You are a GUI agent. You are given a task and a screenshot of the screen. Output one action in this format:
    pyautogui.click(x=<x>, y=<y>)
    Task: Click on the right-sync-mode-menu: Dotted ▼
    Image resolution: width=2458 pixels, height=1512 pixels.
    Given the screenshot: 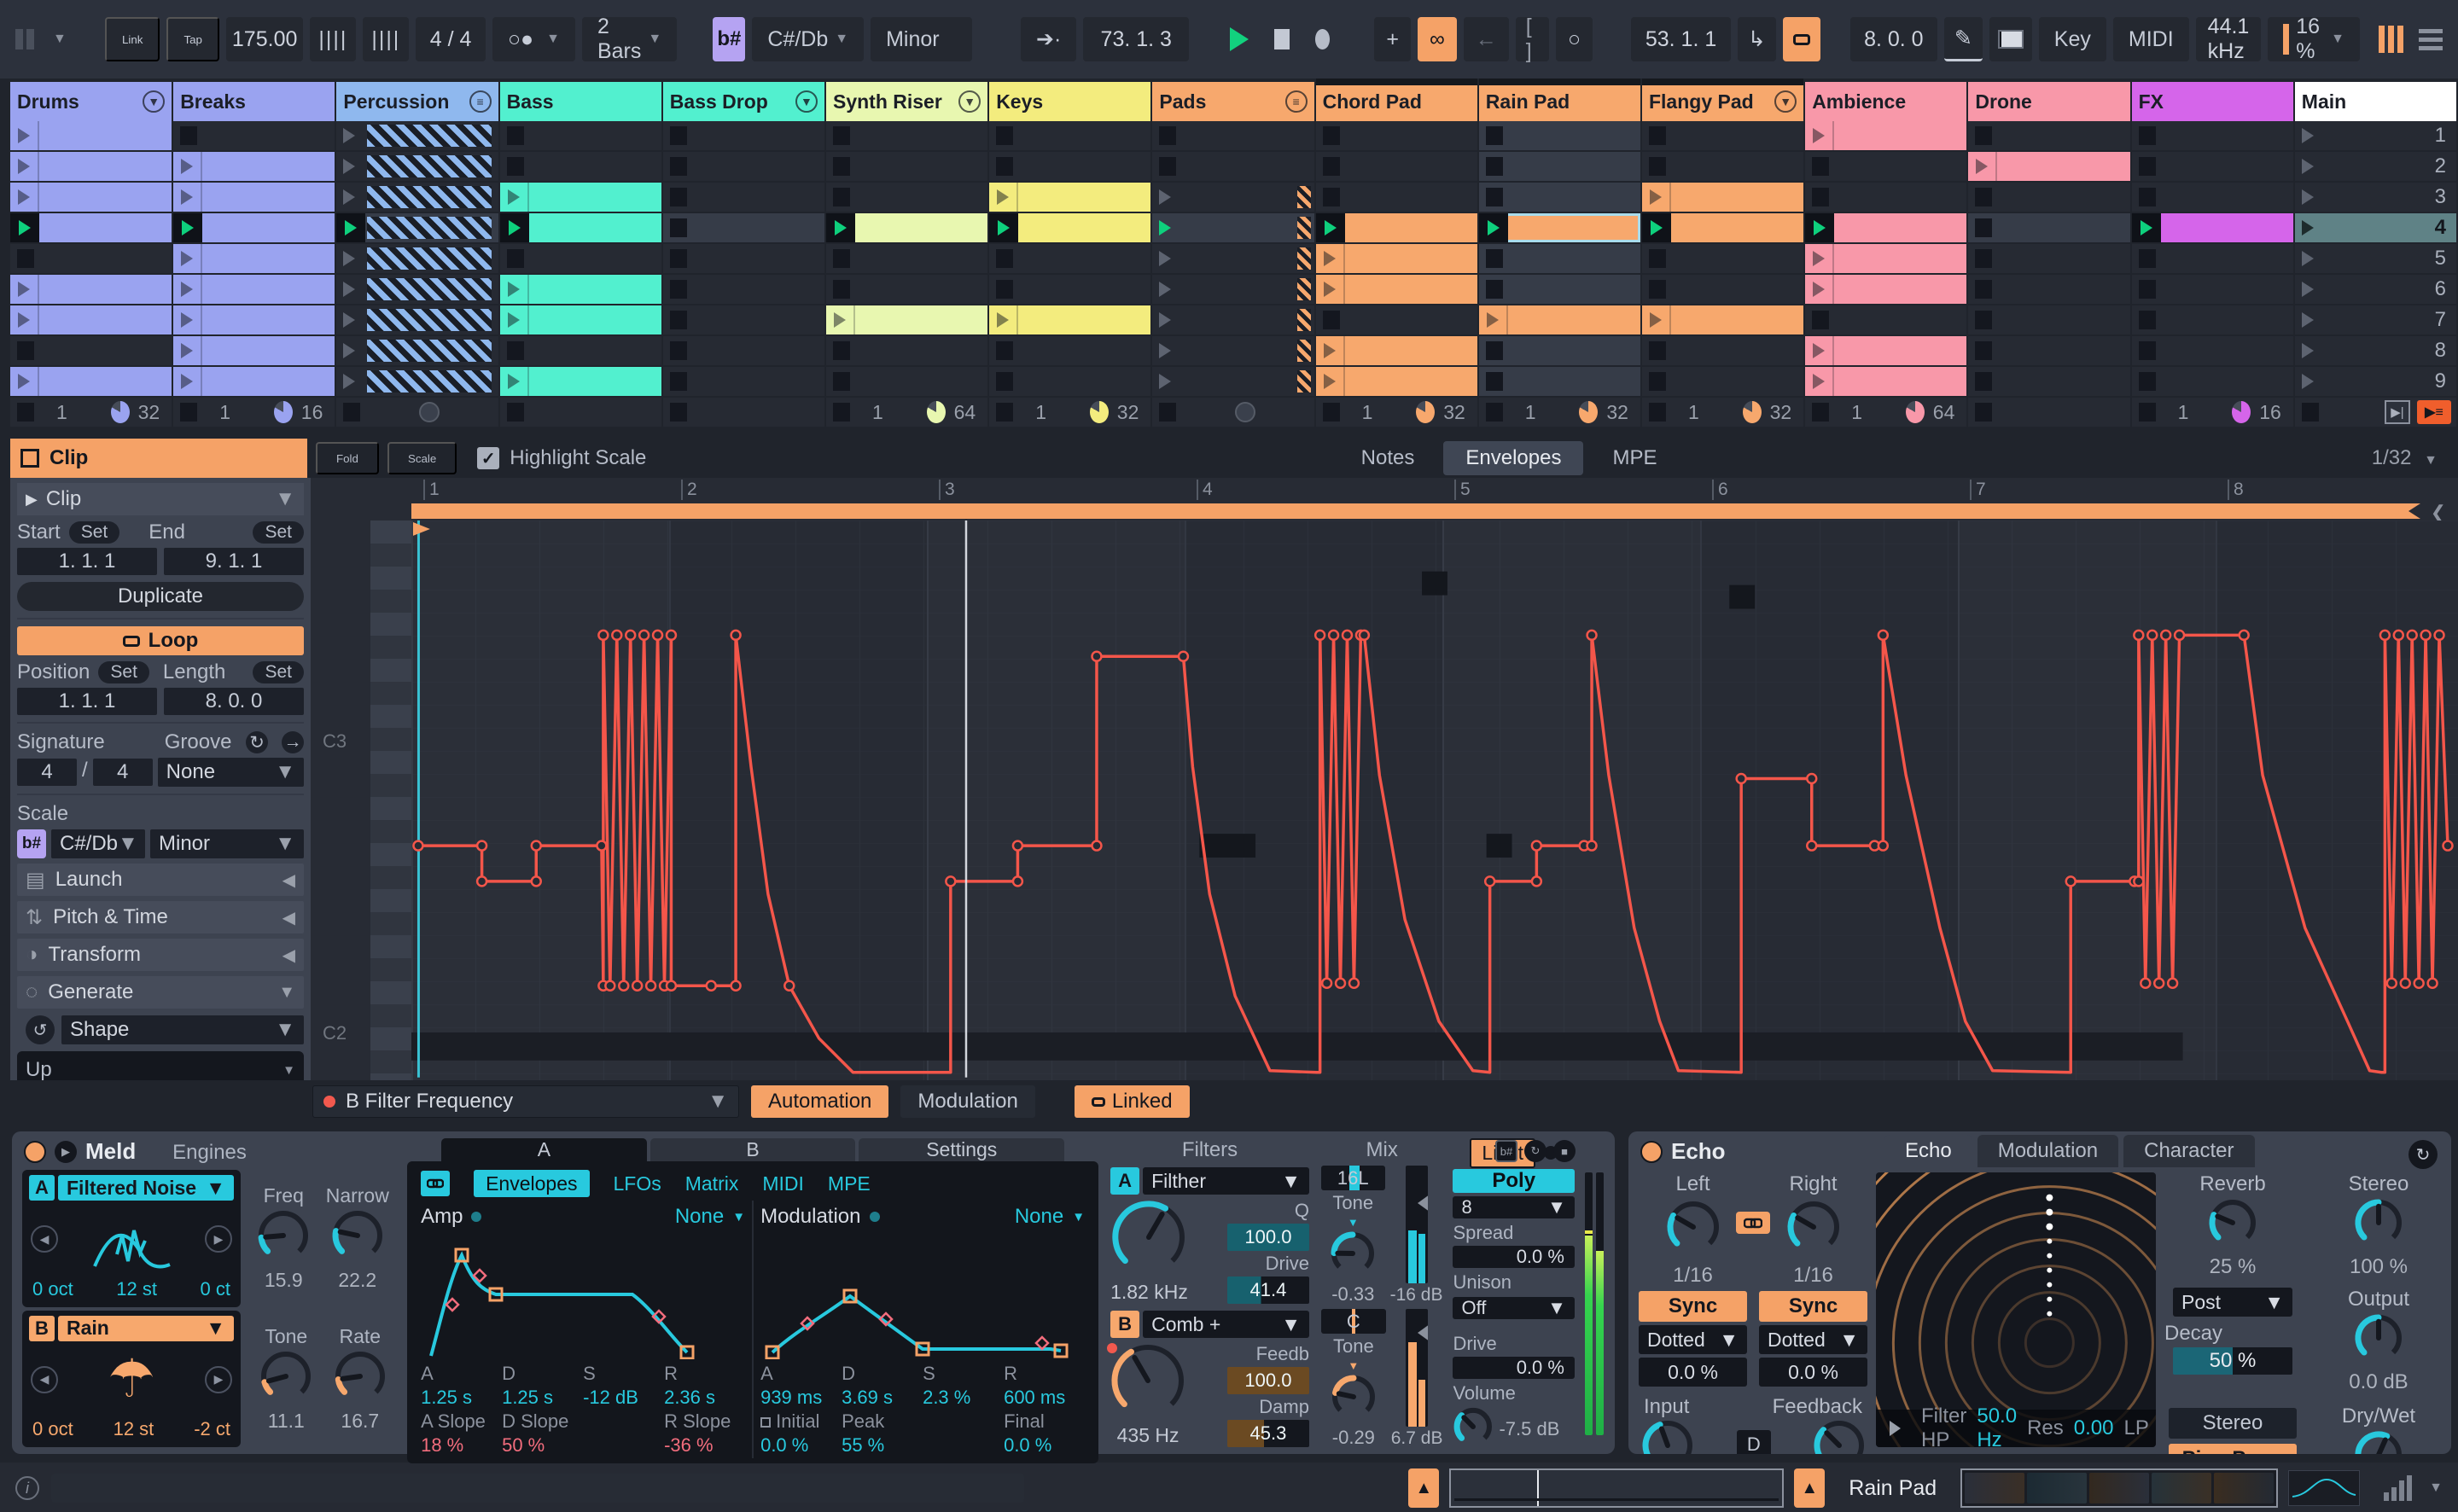 What is the action you would take?
    pyautogui.click(x=1813, y=1339)
    